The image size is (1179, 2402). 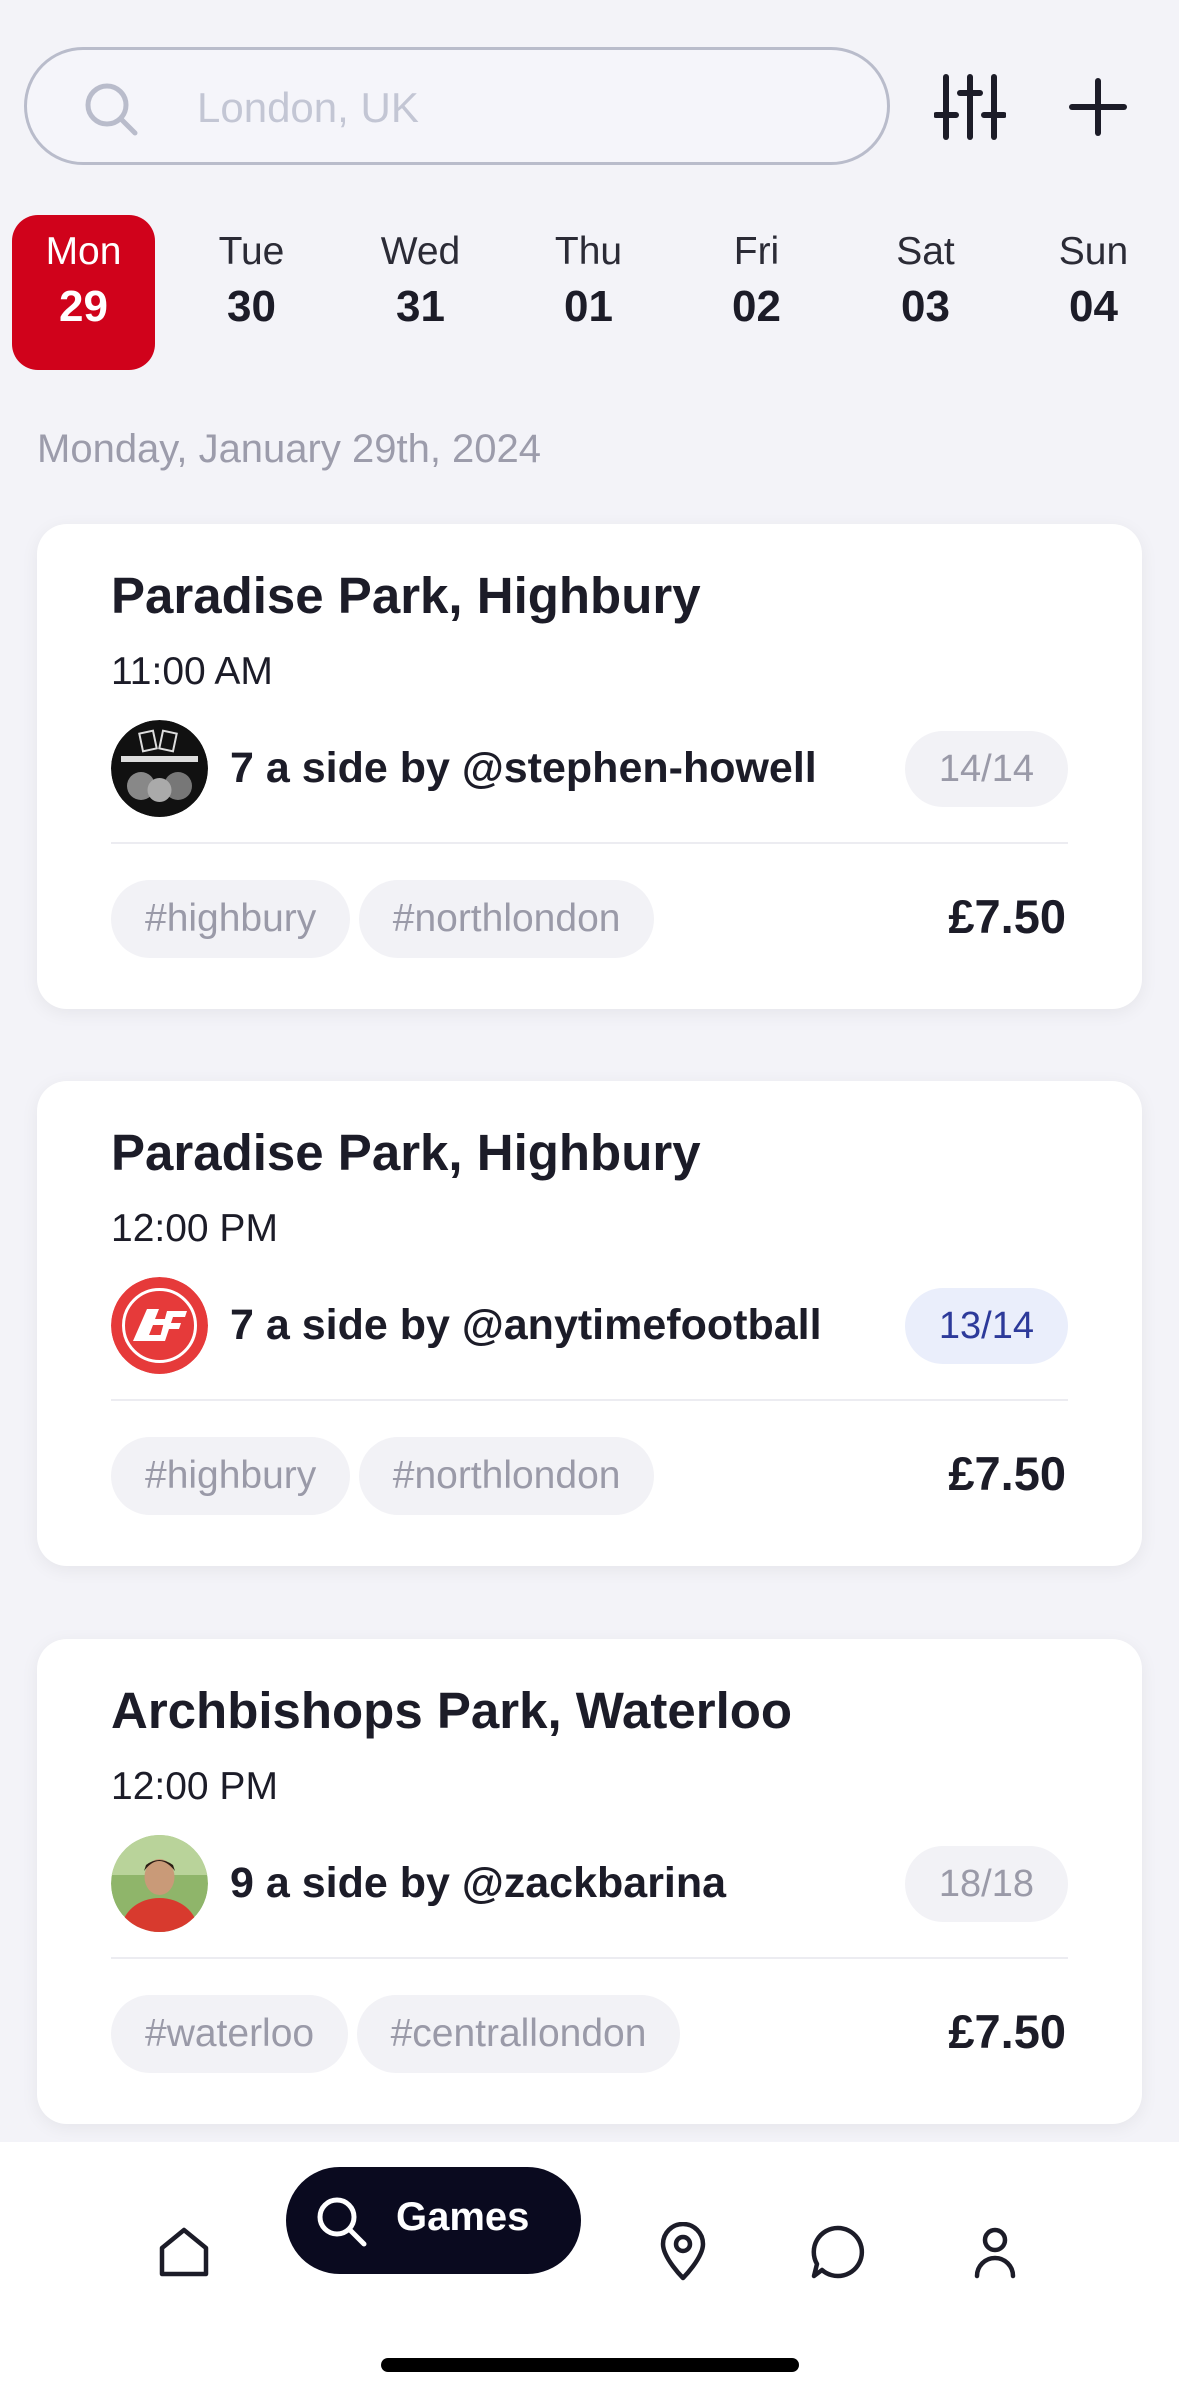 What do you see at coordinates (986, 1884) in the screenshot?
I see `slots-badge: 18/18` at bounding box center [986, 1884].